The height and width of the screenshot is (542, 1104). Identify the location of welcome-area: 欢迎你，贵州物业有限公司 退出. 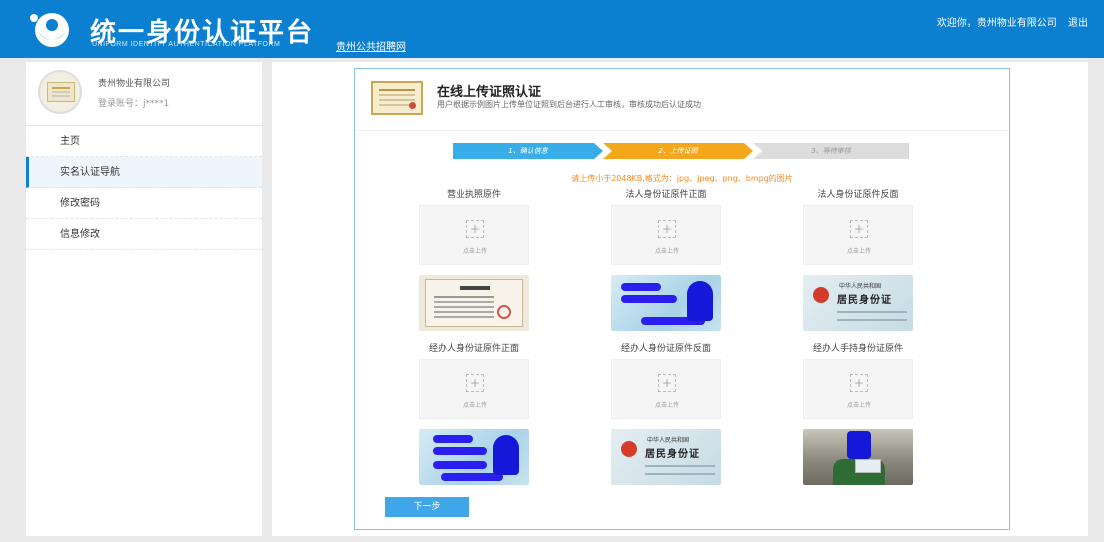
(1012, 21).